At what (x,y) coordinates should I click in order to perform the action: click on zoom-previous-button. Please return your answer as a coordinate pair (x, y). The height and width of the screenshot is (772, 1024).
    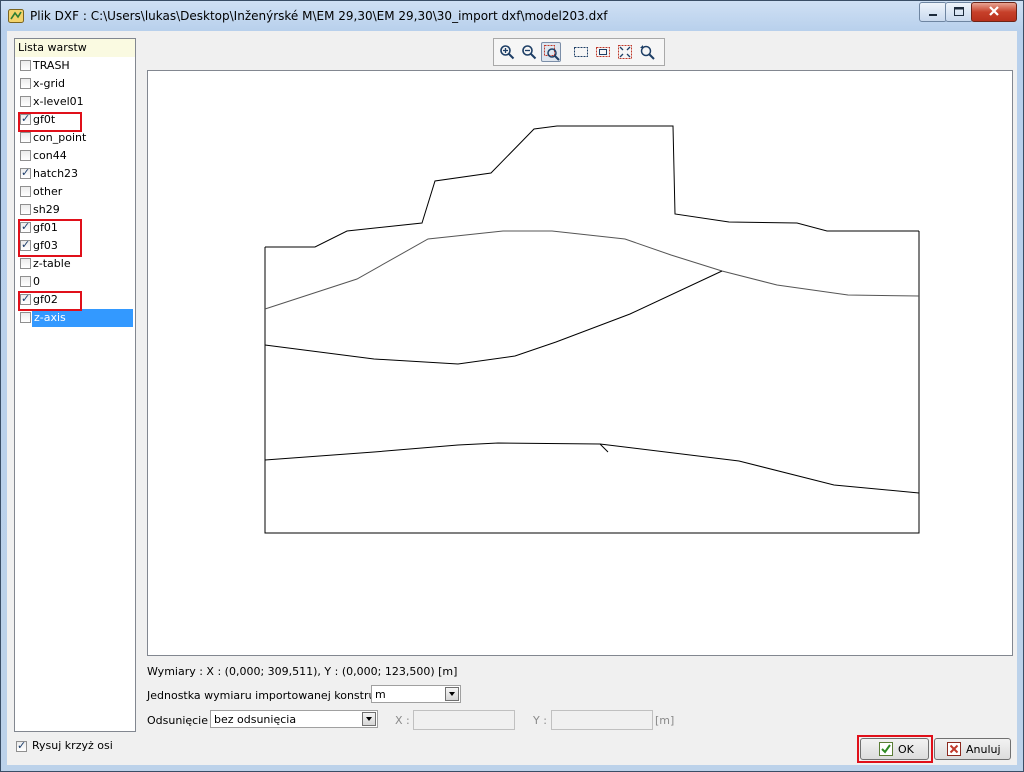
    Looking at the image, I should click on (647, 52).